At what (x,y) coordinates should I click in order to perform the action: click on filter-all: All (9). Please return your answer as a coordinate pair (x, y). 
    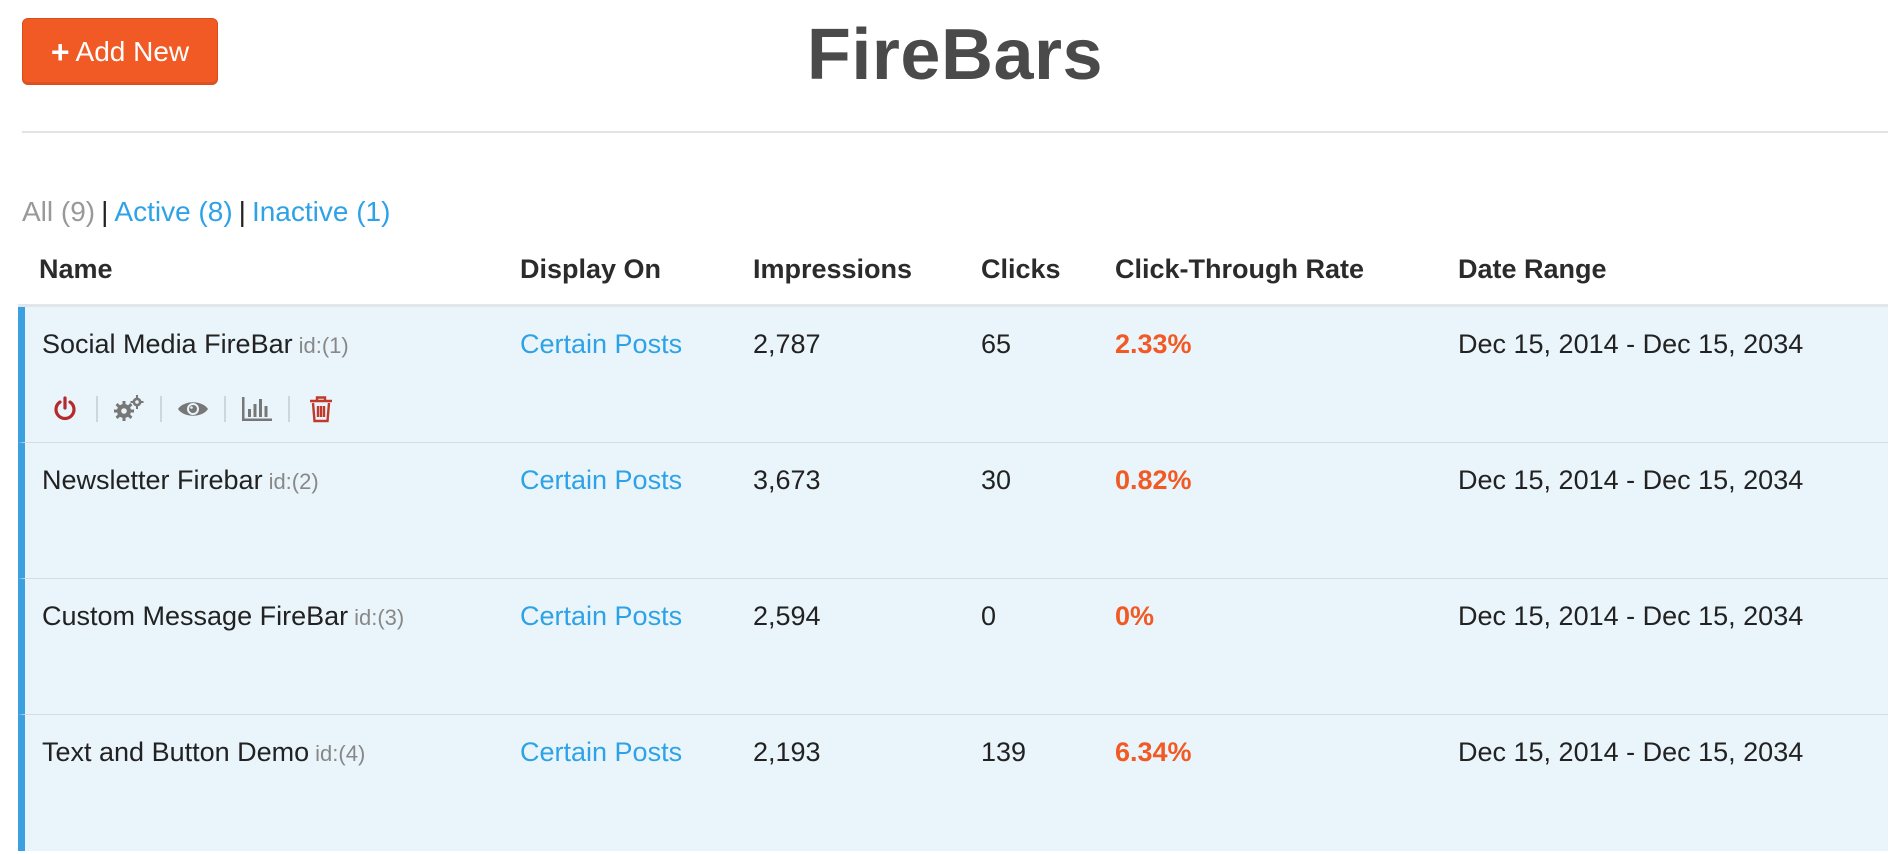
    Looking at the image, I should click on (58, 211).